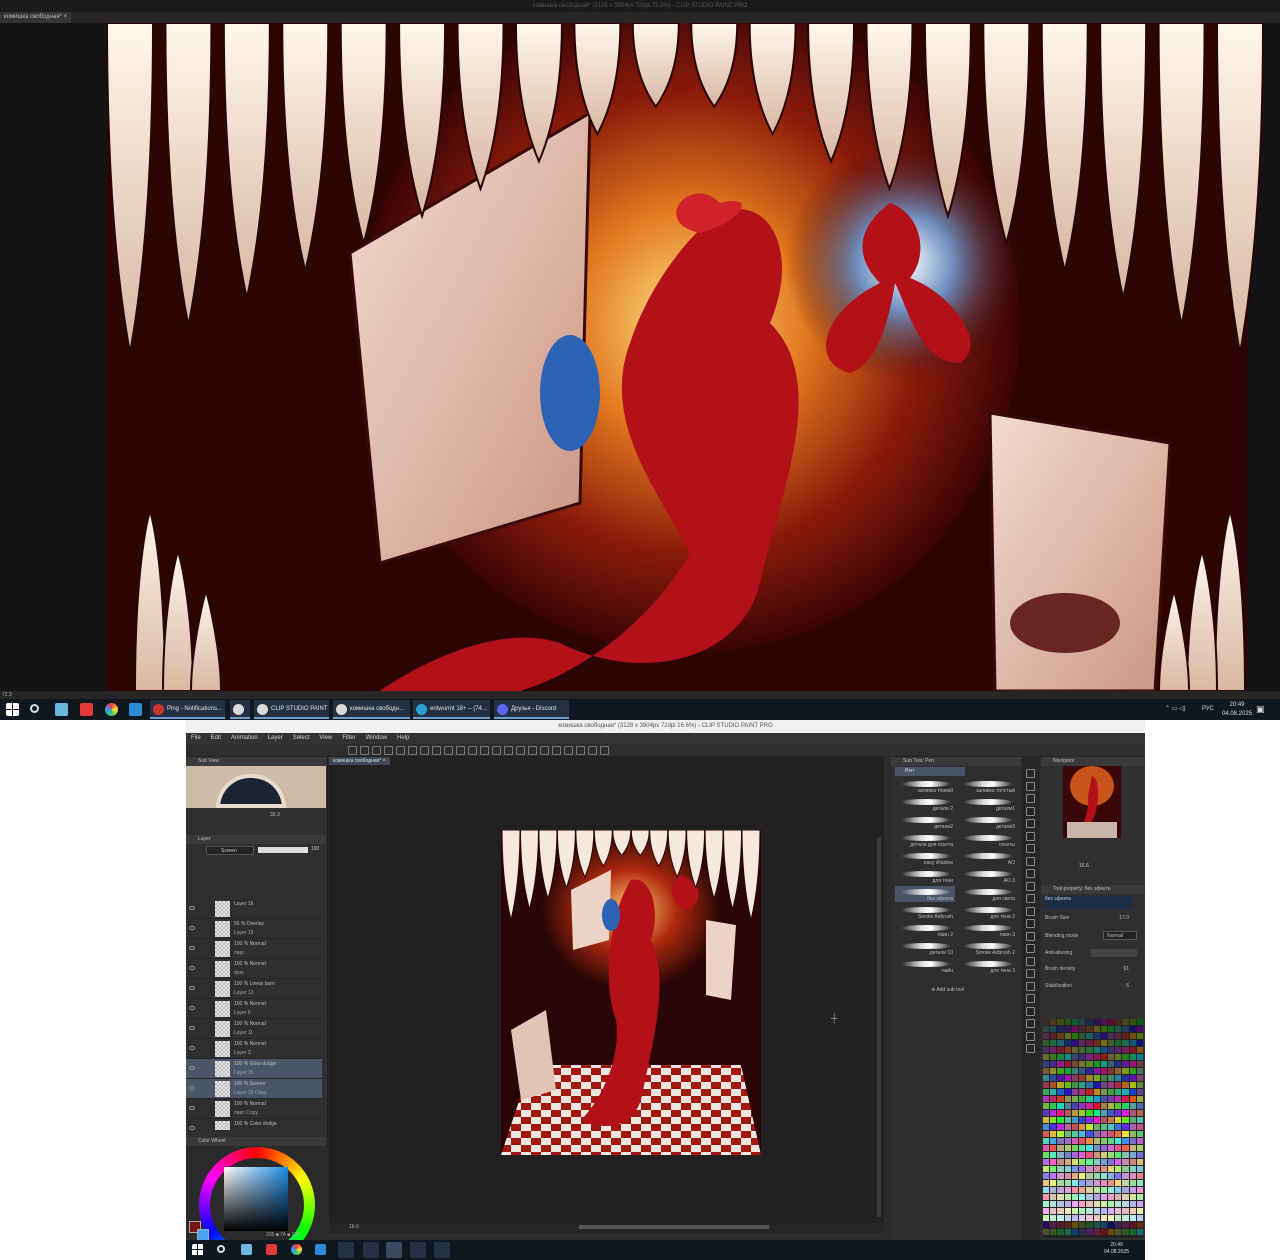  Describe the element at coordinates (1030, 836) in the screenshot. I see `brush-tool-icon` at that location.